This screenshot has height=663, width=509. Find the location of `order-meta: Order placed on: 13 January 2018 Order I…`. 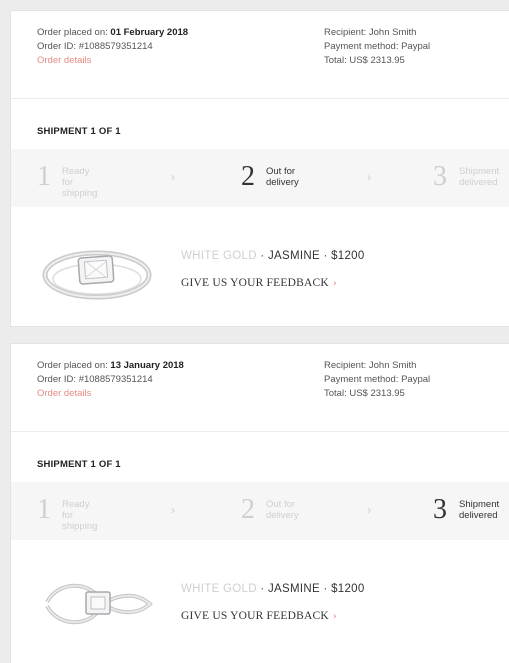

order-meta: Order placed on: 13 January 2018 Order I… is located at coordinates (110, 380).